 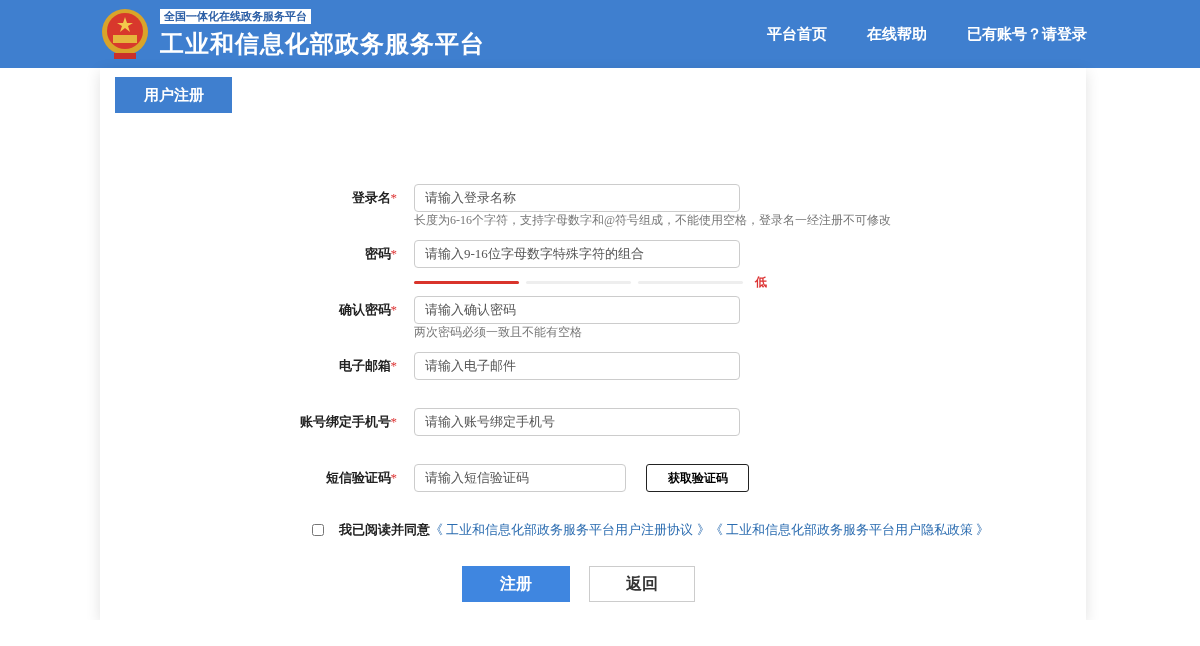 I want to click on nav-link: 在线帮助, so click(x=897, y=34).